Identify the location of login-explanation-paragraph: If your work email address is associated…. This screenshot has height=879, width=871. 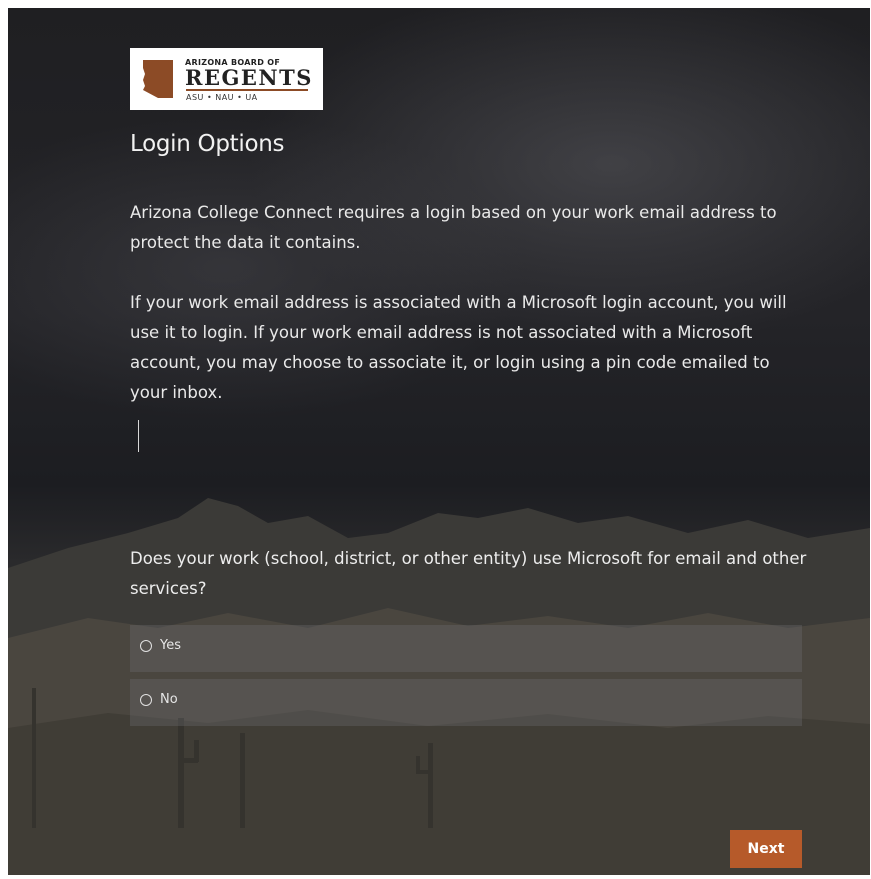
(458, 347).